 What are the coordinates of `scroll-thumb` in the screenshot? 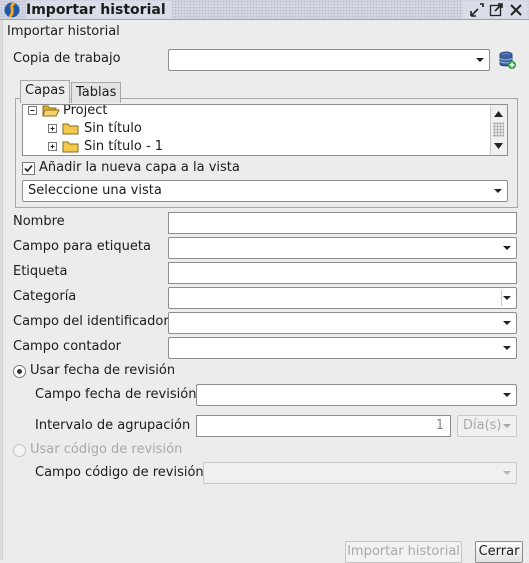 It's located at (498, 129).